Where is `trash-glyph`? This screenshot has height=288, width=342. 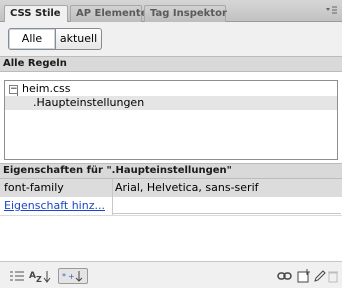 trash-glyph is located at coordinates (333, 277).